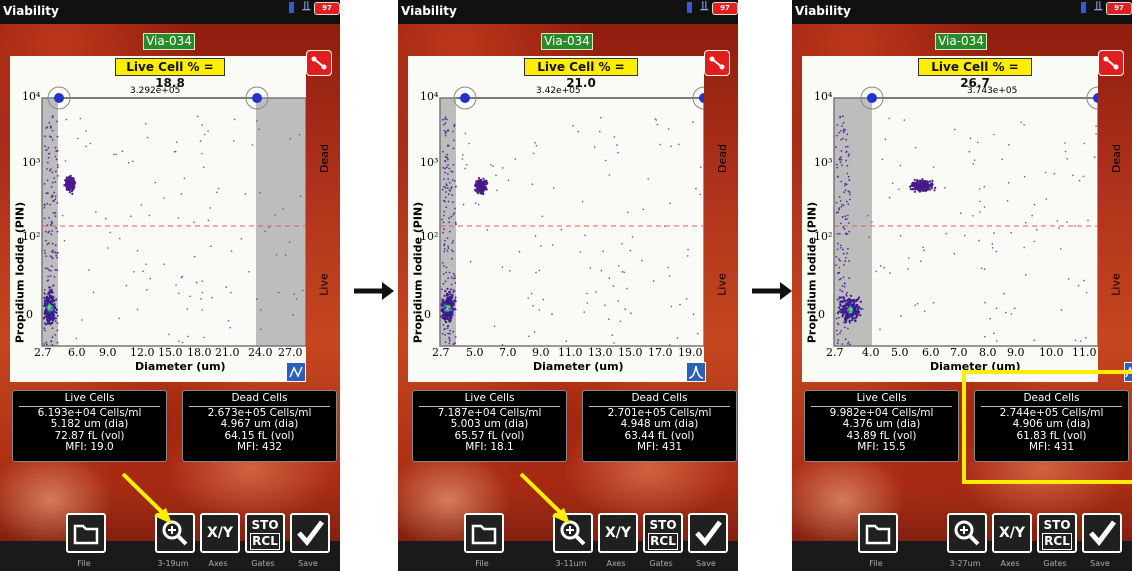 The height and width of the screenshot is (571, 1132). What do you see at coordinates (600, 352) in the screenshot?
I see `x-tick: 13.0` at bounding box center [600, 352].